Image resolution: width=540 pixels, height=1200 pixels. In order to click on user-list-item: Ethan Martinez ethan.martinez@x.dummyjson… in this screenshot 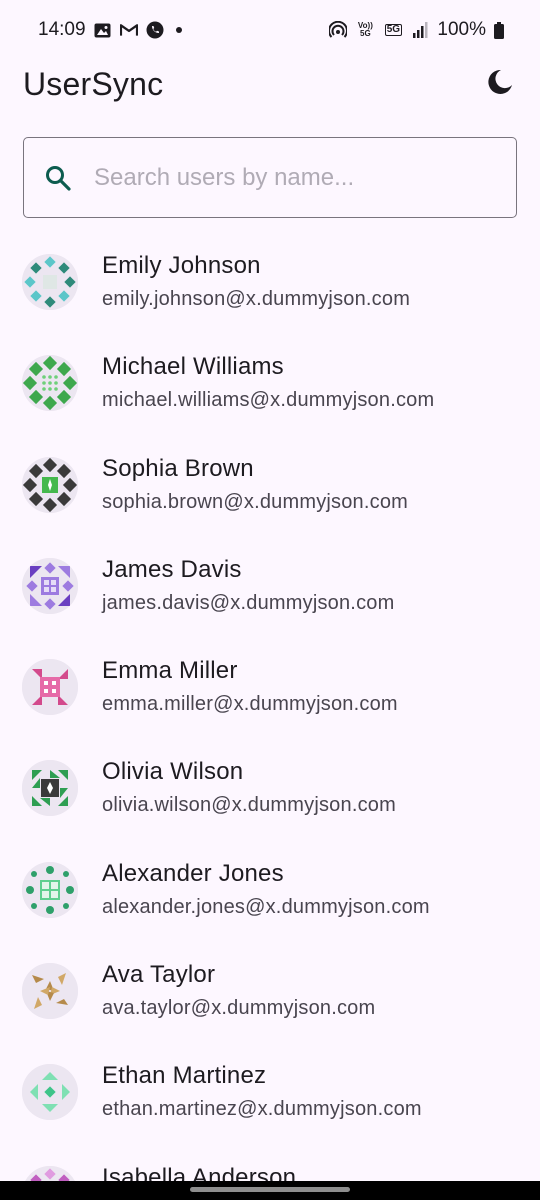, I will do `click(270, 1091)`.